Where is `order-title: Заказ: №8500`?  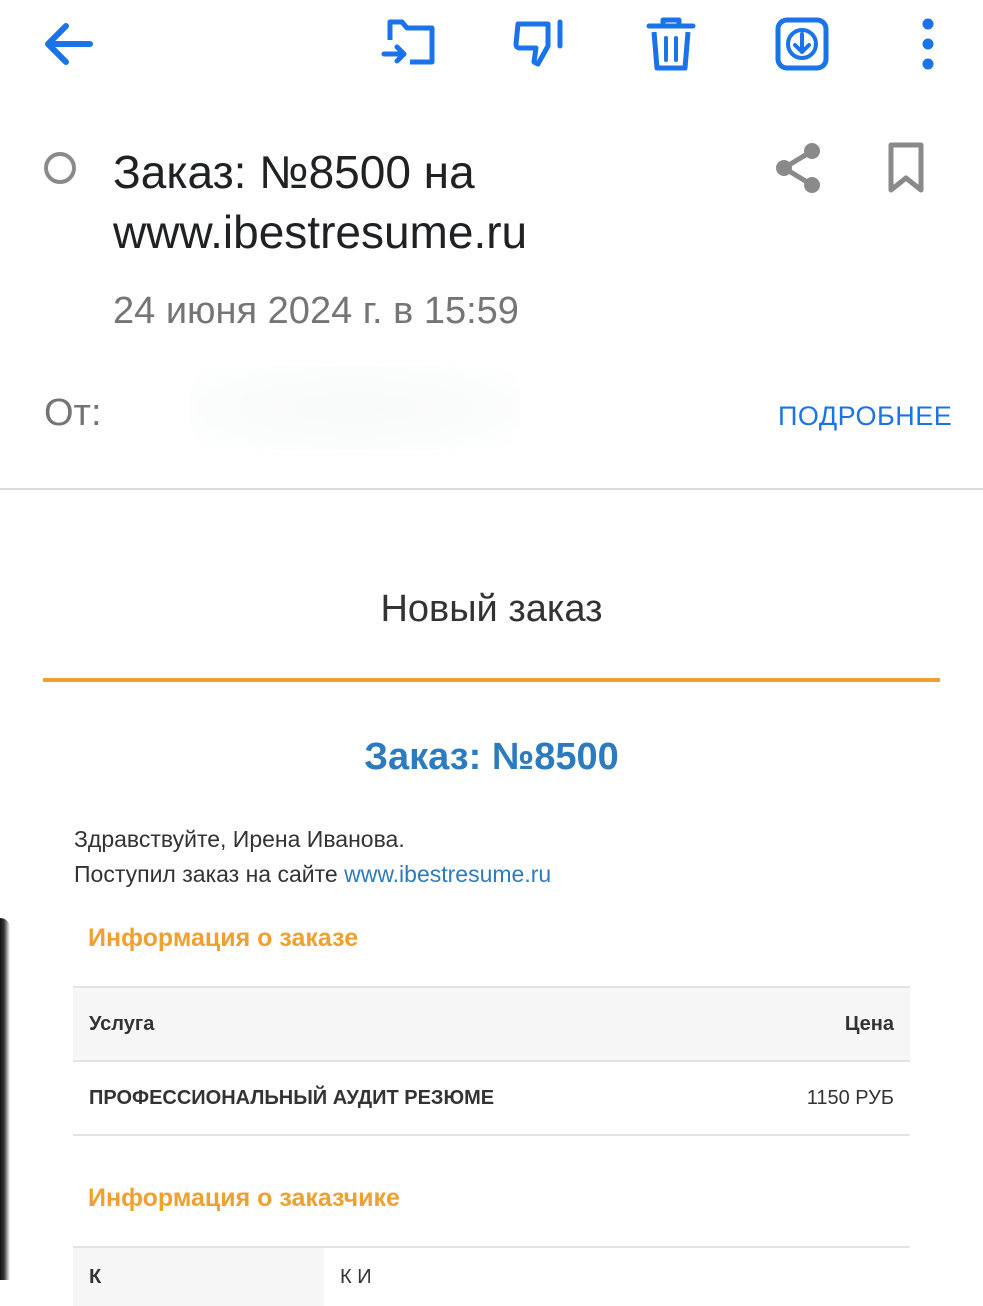
order-title: Заказ: №8500 is located at coordinates (491, 757).